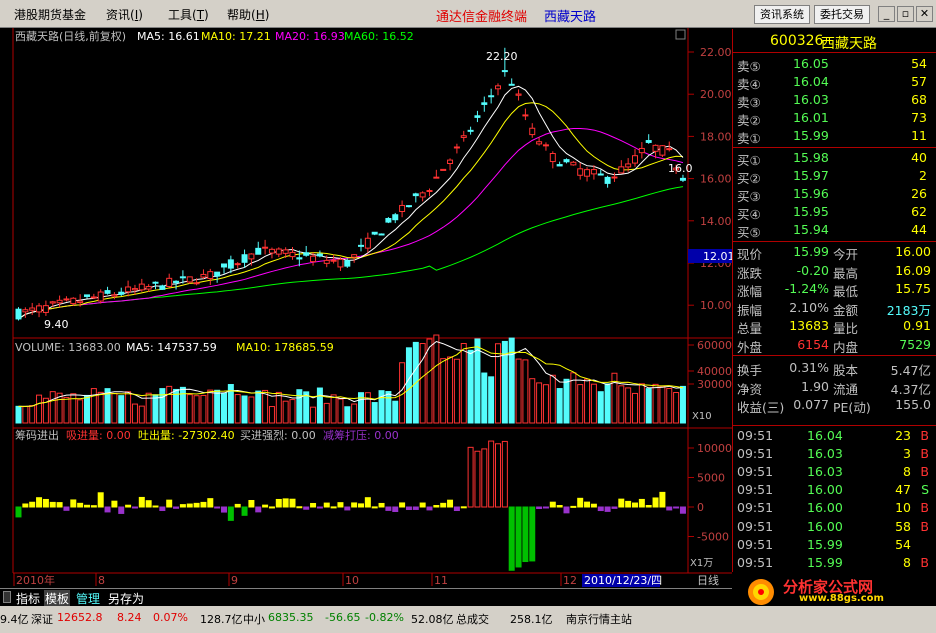 This screenshot has height=633, width=936. I want to click on stats2-divider, so click(834, 355).